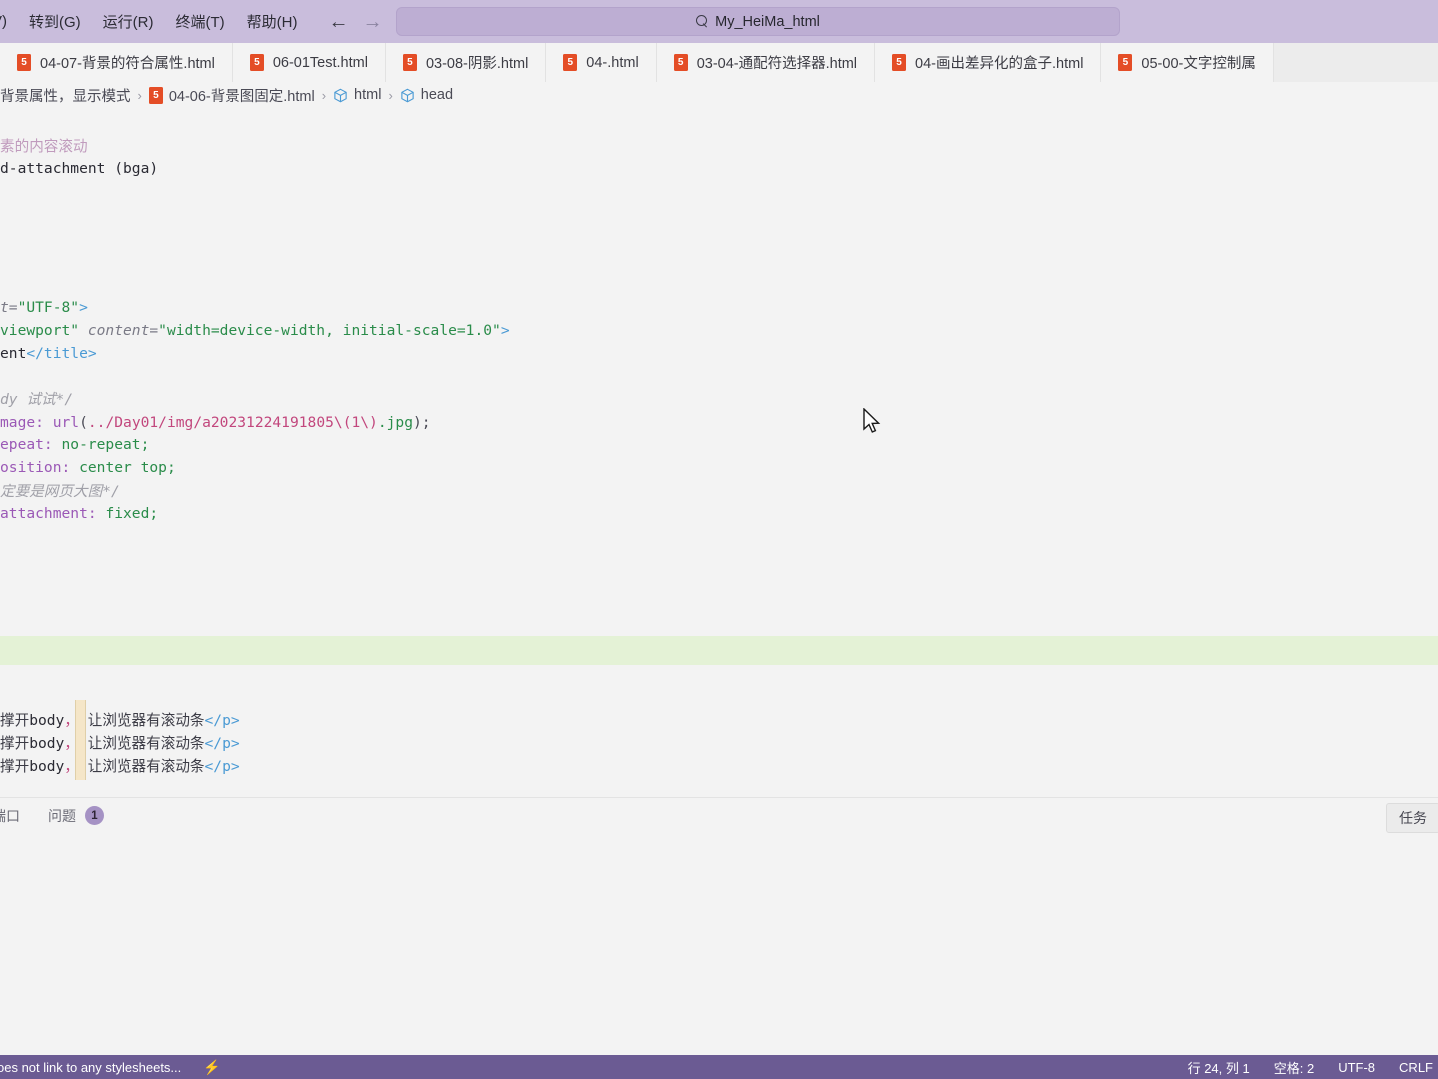  I want to click on status-eol: CRLF, so click(1416, 1067).